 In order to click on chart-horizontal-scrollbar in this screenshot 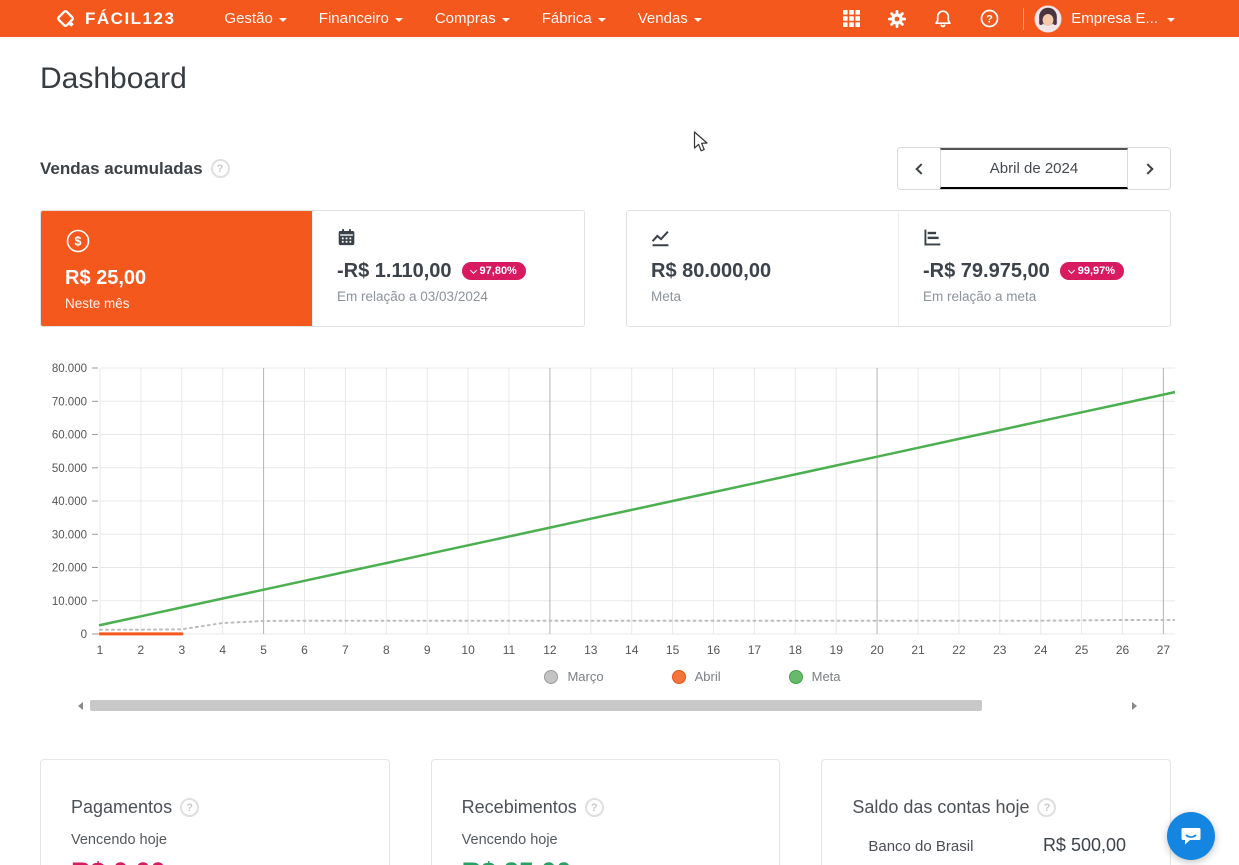, I will do `click(607, 705)`.